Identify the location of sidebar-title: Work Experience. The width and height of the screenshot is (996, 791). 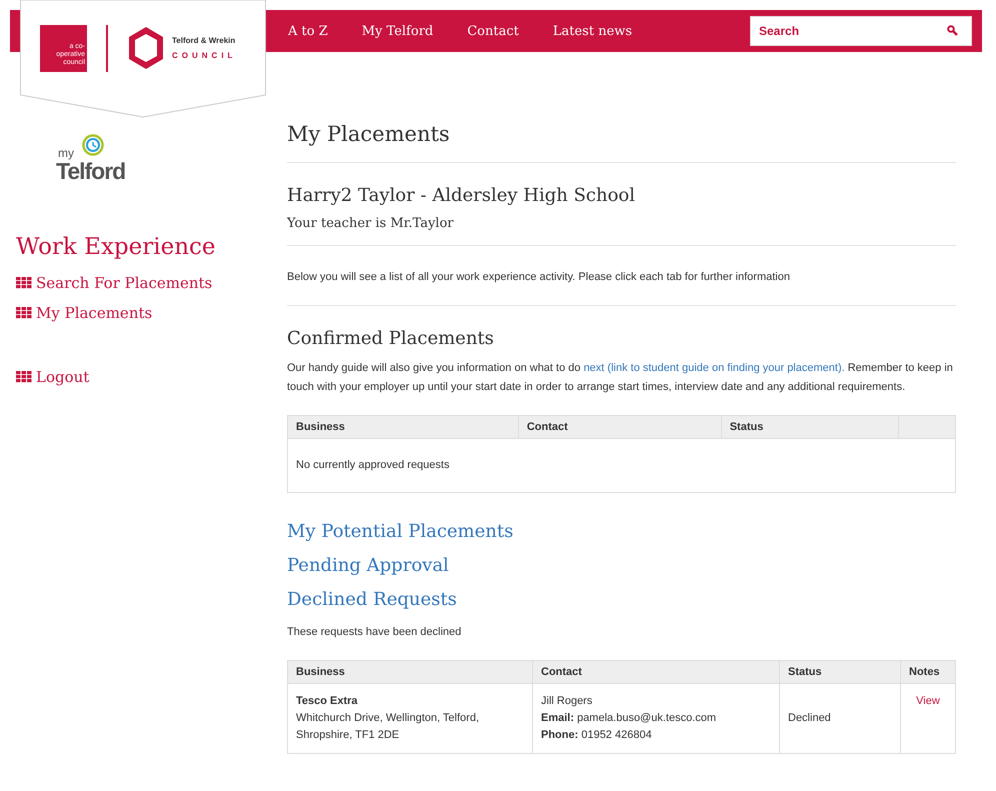
(116, 247).